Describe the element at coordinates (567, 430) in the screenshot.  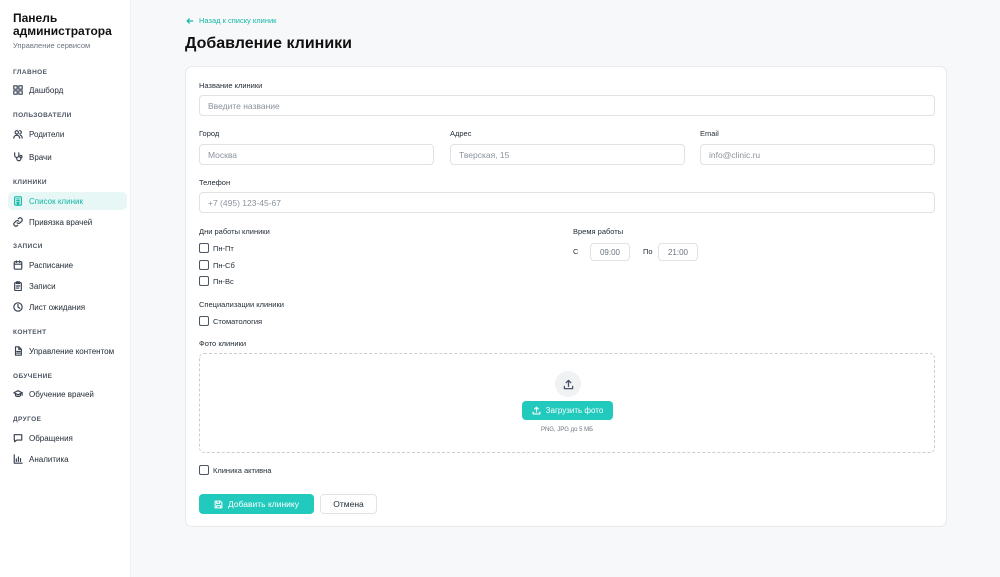
I see `upload-hint: PNG, JPG до 5 МБ` at that location.